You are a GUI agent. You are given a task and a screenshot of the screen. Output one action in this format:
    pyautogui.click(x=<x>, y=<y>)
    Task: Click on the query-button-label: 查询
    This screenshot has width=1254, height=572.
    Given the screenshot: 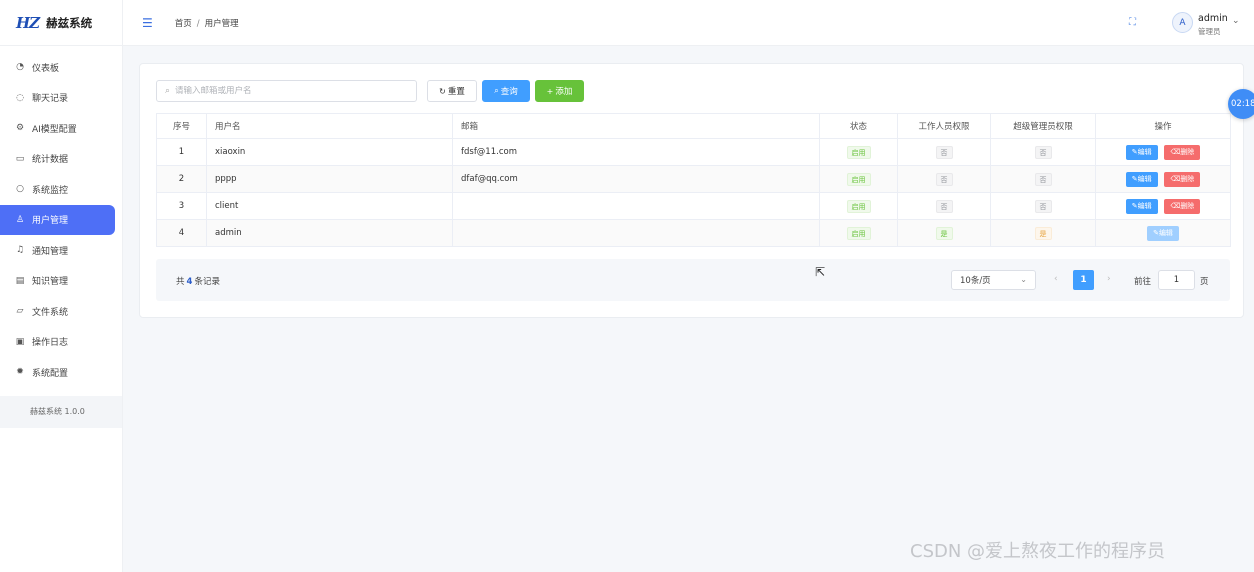 What is the action you would take?
    pyautogui.click(x=509, y=92)
    